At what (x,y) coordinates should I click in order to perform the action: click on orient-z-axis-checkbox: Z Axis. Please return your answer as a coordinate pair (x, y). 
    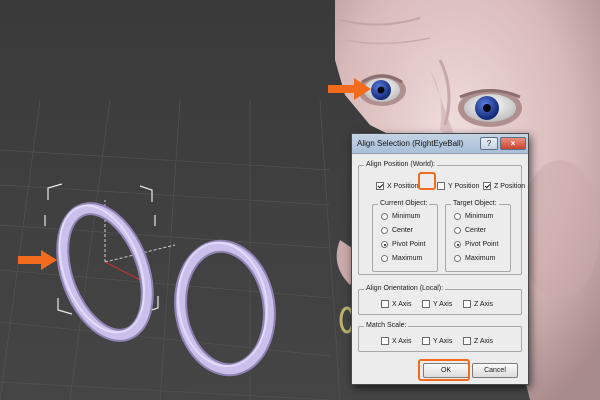
    Looking at the image, I should click on (478, 304).